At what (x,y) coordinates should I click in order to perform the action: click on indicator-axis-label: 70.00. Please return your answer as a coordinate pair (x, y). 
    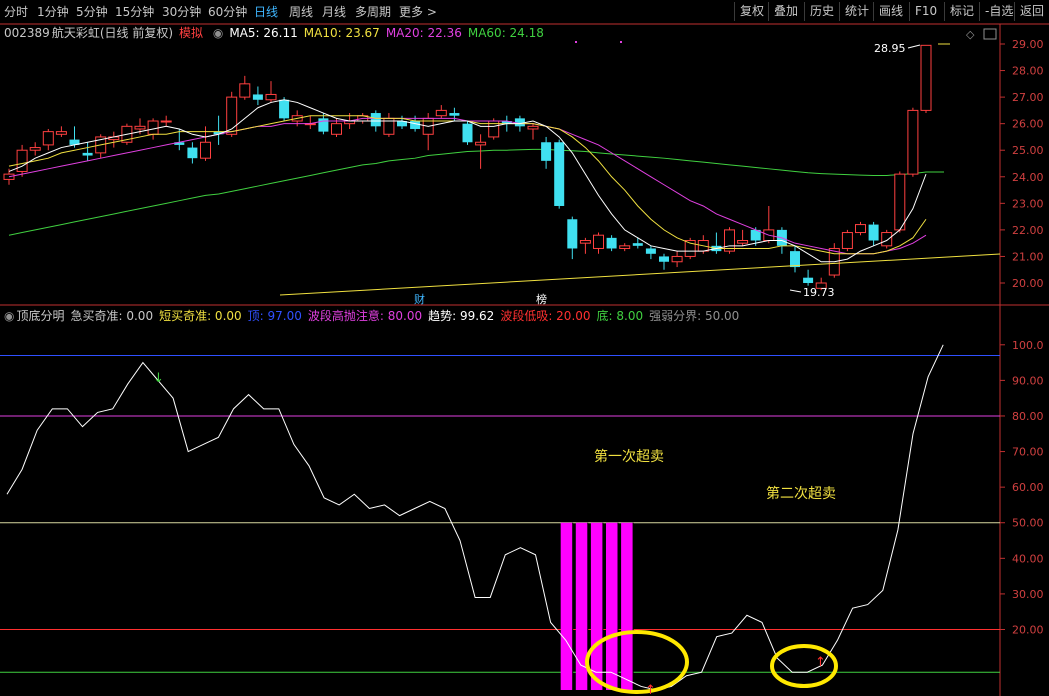
    Looking at the image, I should click on (1028, 452).